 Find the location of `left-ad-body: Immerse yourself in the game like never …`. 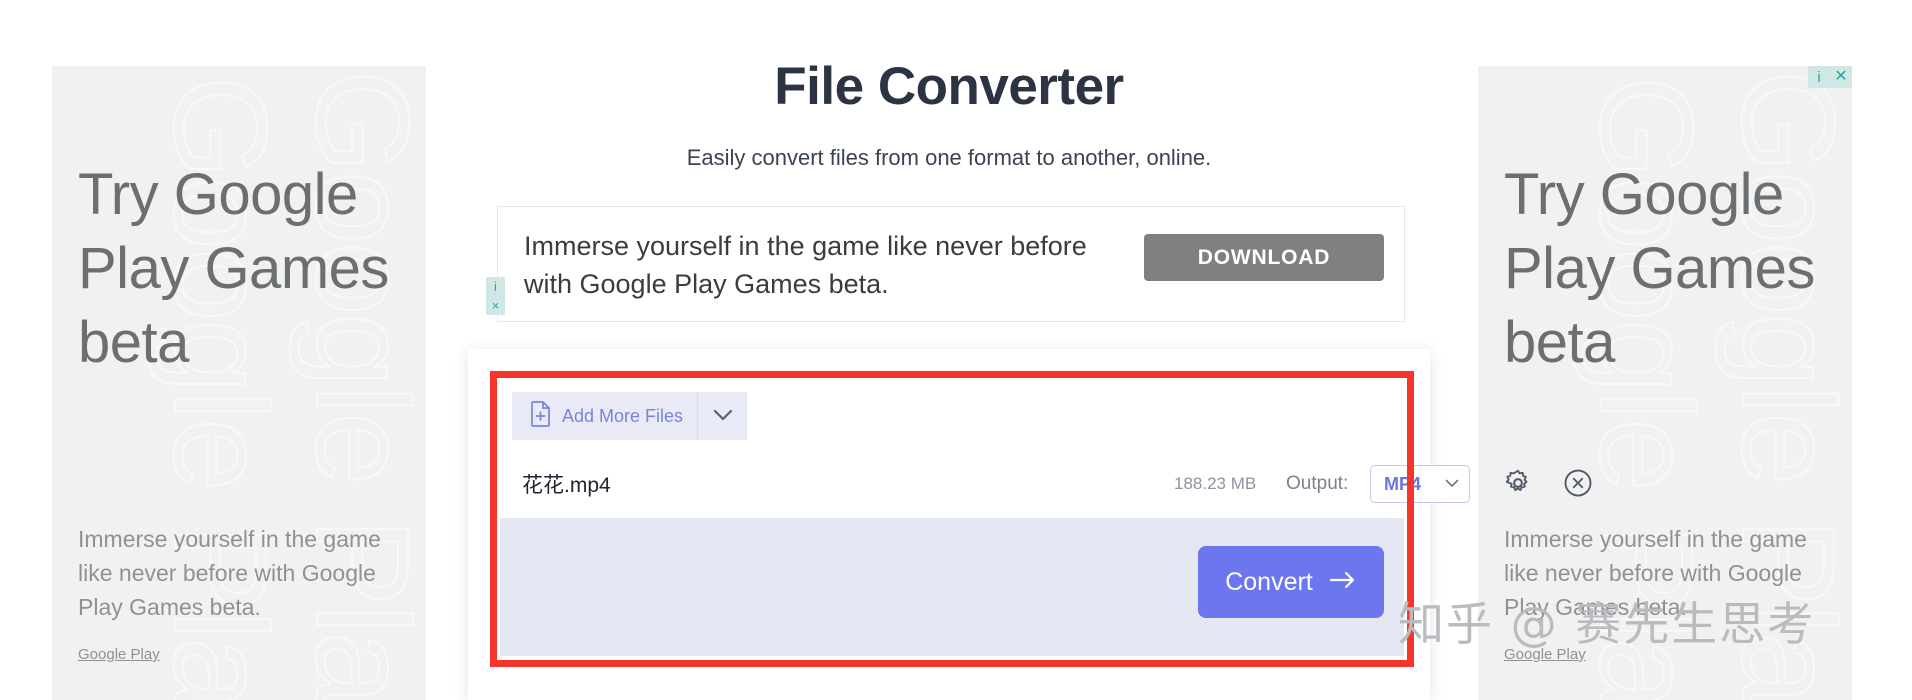

left-ad-body: Immerse yourself in the game like never … is located at coordinates (229, 573).